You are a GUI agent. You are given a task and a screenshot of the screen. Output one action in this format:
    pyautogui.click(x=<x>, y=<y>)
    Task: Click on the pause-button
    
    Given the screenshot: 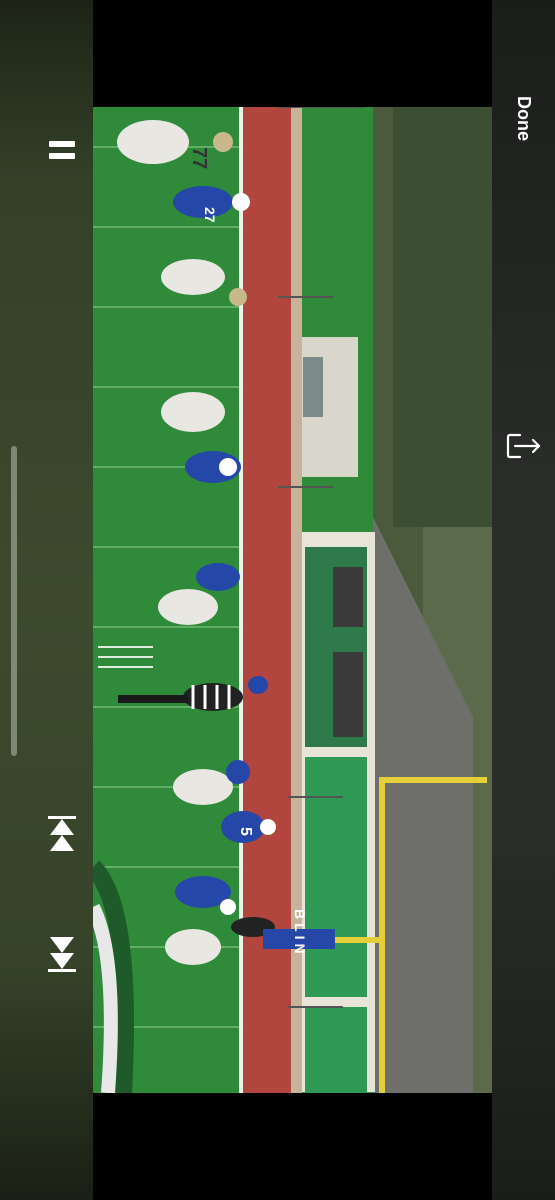 What is the action you would take?
    pyautogui.click(x=62, y=150)
    